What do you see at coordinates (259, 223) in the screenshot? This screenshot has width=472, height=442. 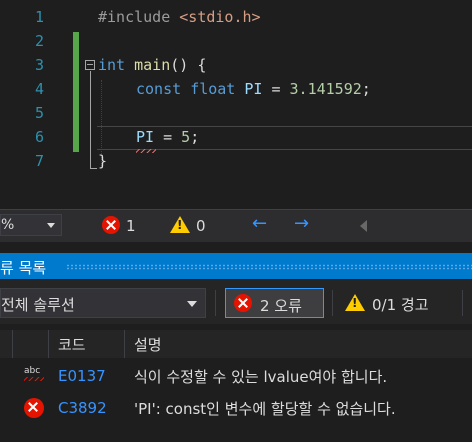 I see `previous-issue-arrow-icon: ←` at bounding box center [259, 223].